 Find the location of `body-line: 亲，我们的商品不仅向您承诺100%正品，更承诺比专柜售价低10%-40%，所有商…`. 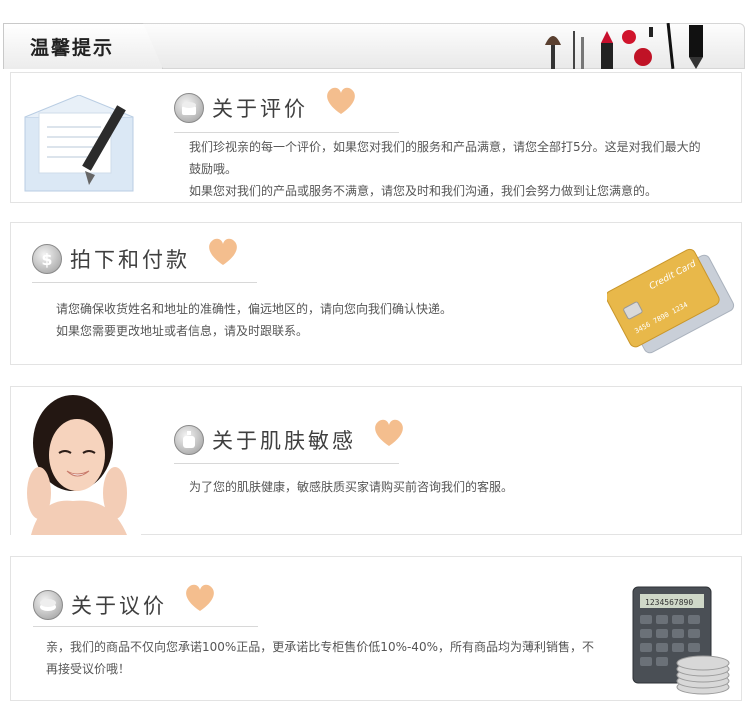

body-line: 亲，我们的商品不仅向您承诺100%正品，更承诺比专柜售价低10%-40%，所有商… is located at coordinates (320, 647).